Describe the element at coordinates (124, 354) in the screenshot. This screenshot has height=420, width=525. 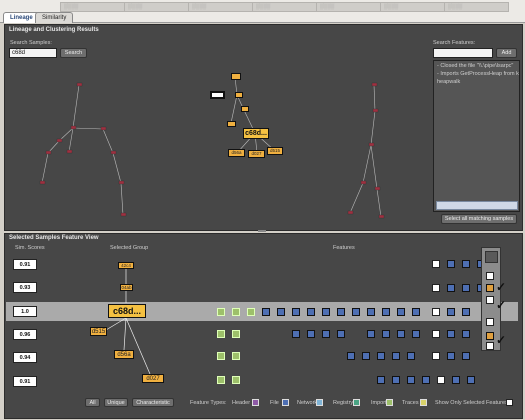
I see `group-node: d56a` at that location.